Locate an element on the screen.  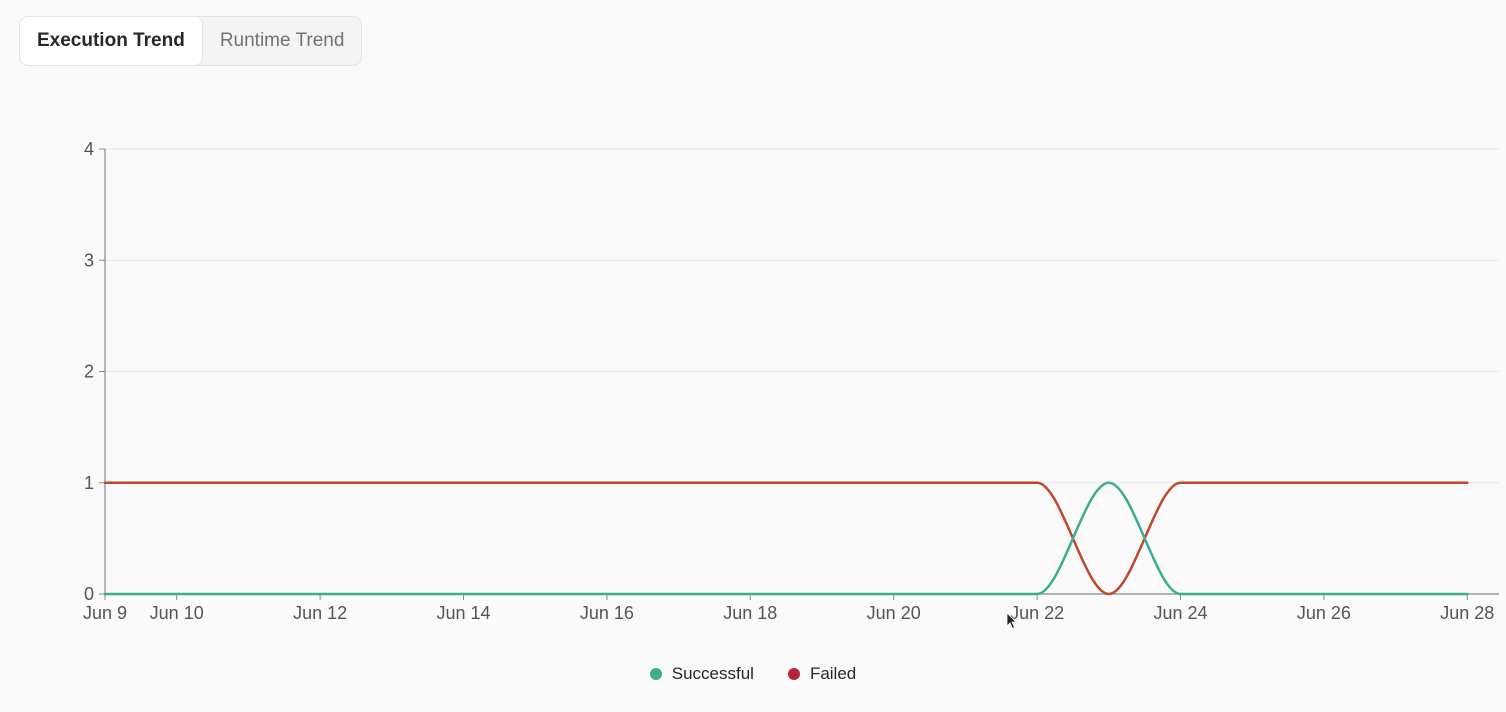
legend-label-failed: Failed is located at coordinates (833, 673).